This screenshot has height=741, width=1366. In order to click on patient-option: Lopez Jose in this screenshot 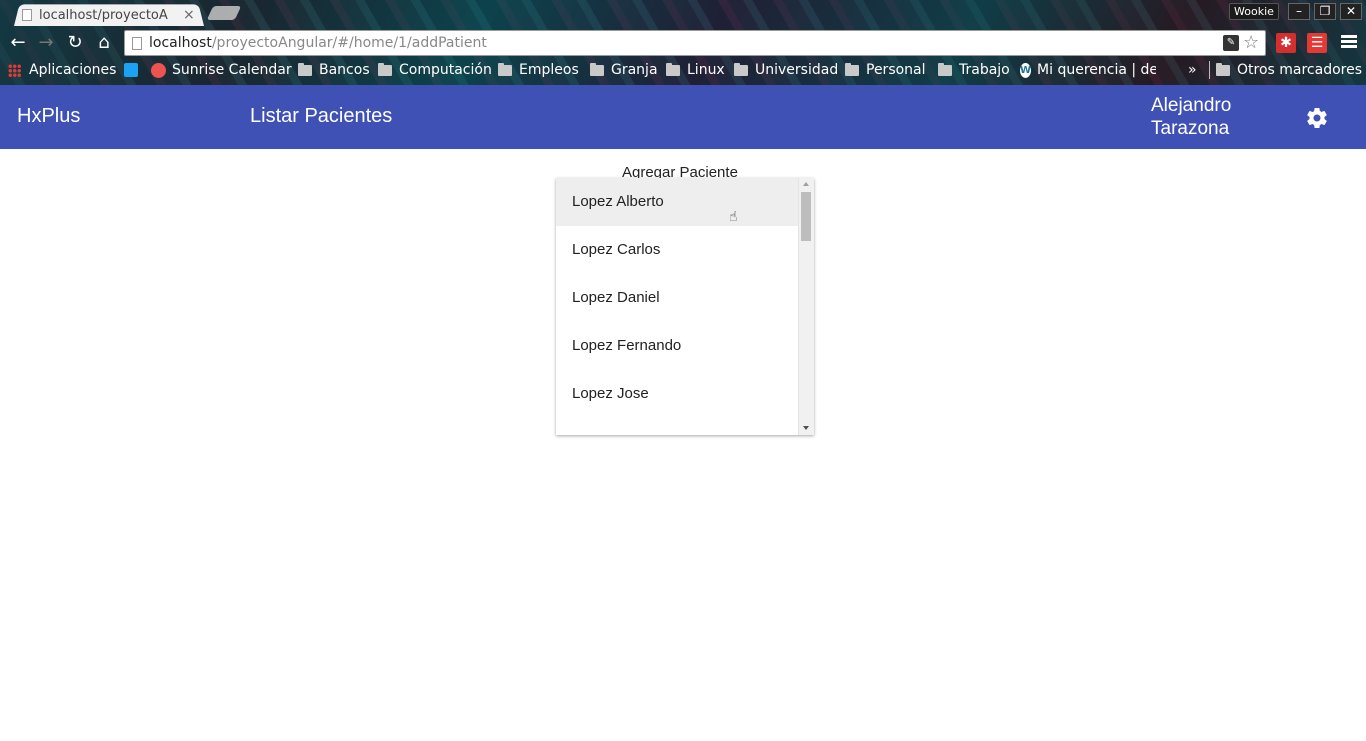, I will do `click(677, 394)`.